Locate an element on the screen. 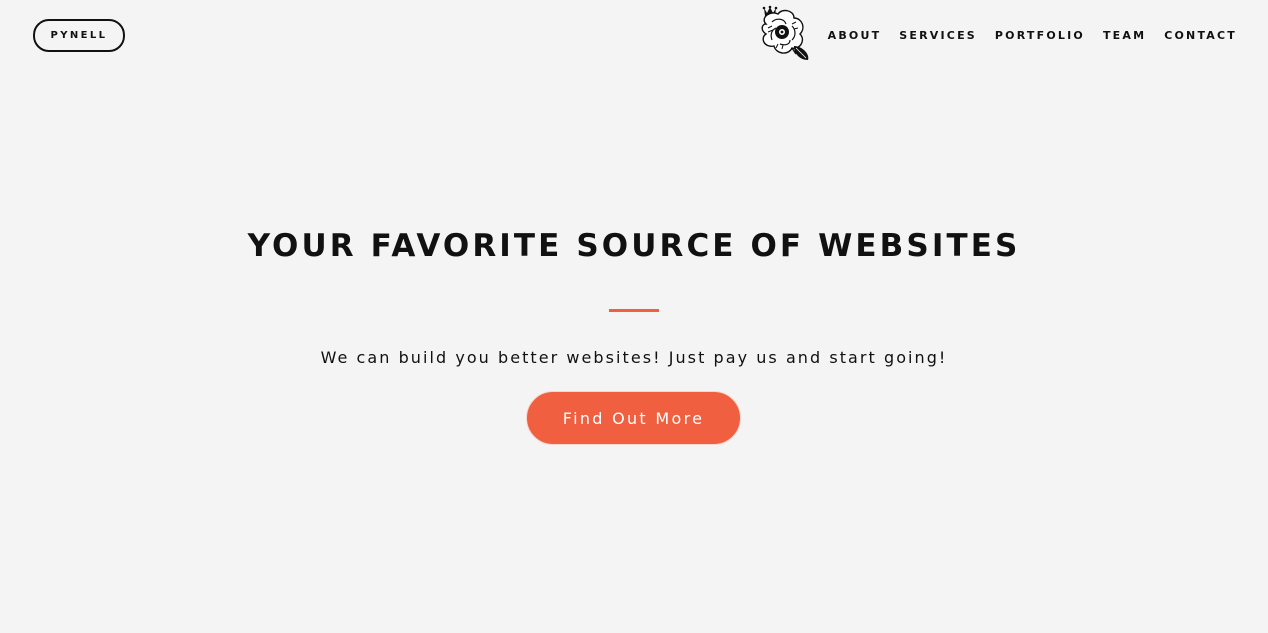 The height and width of the screenshot is (633, 1268). brand-button: PYNELL is located at coordinates (79, 35).